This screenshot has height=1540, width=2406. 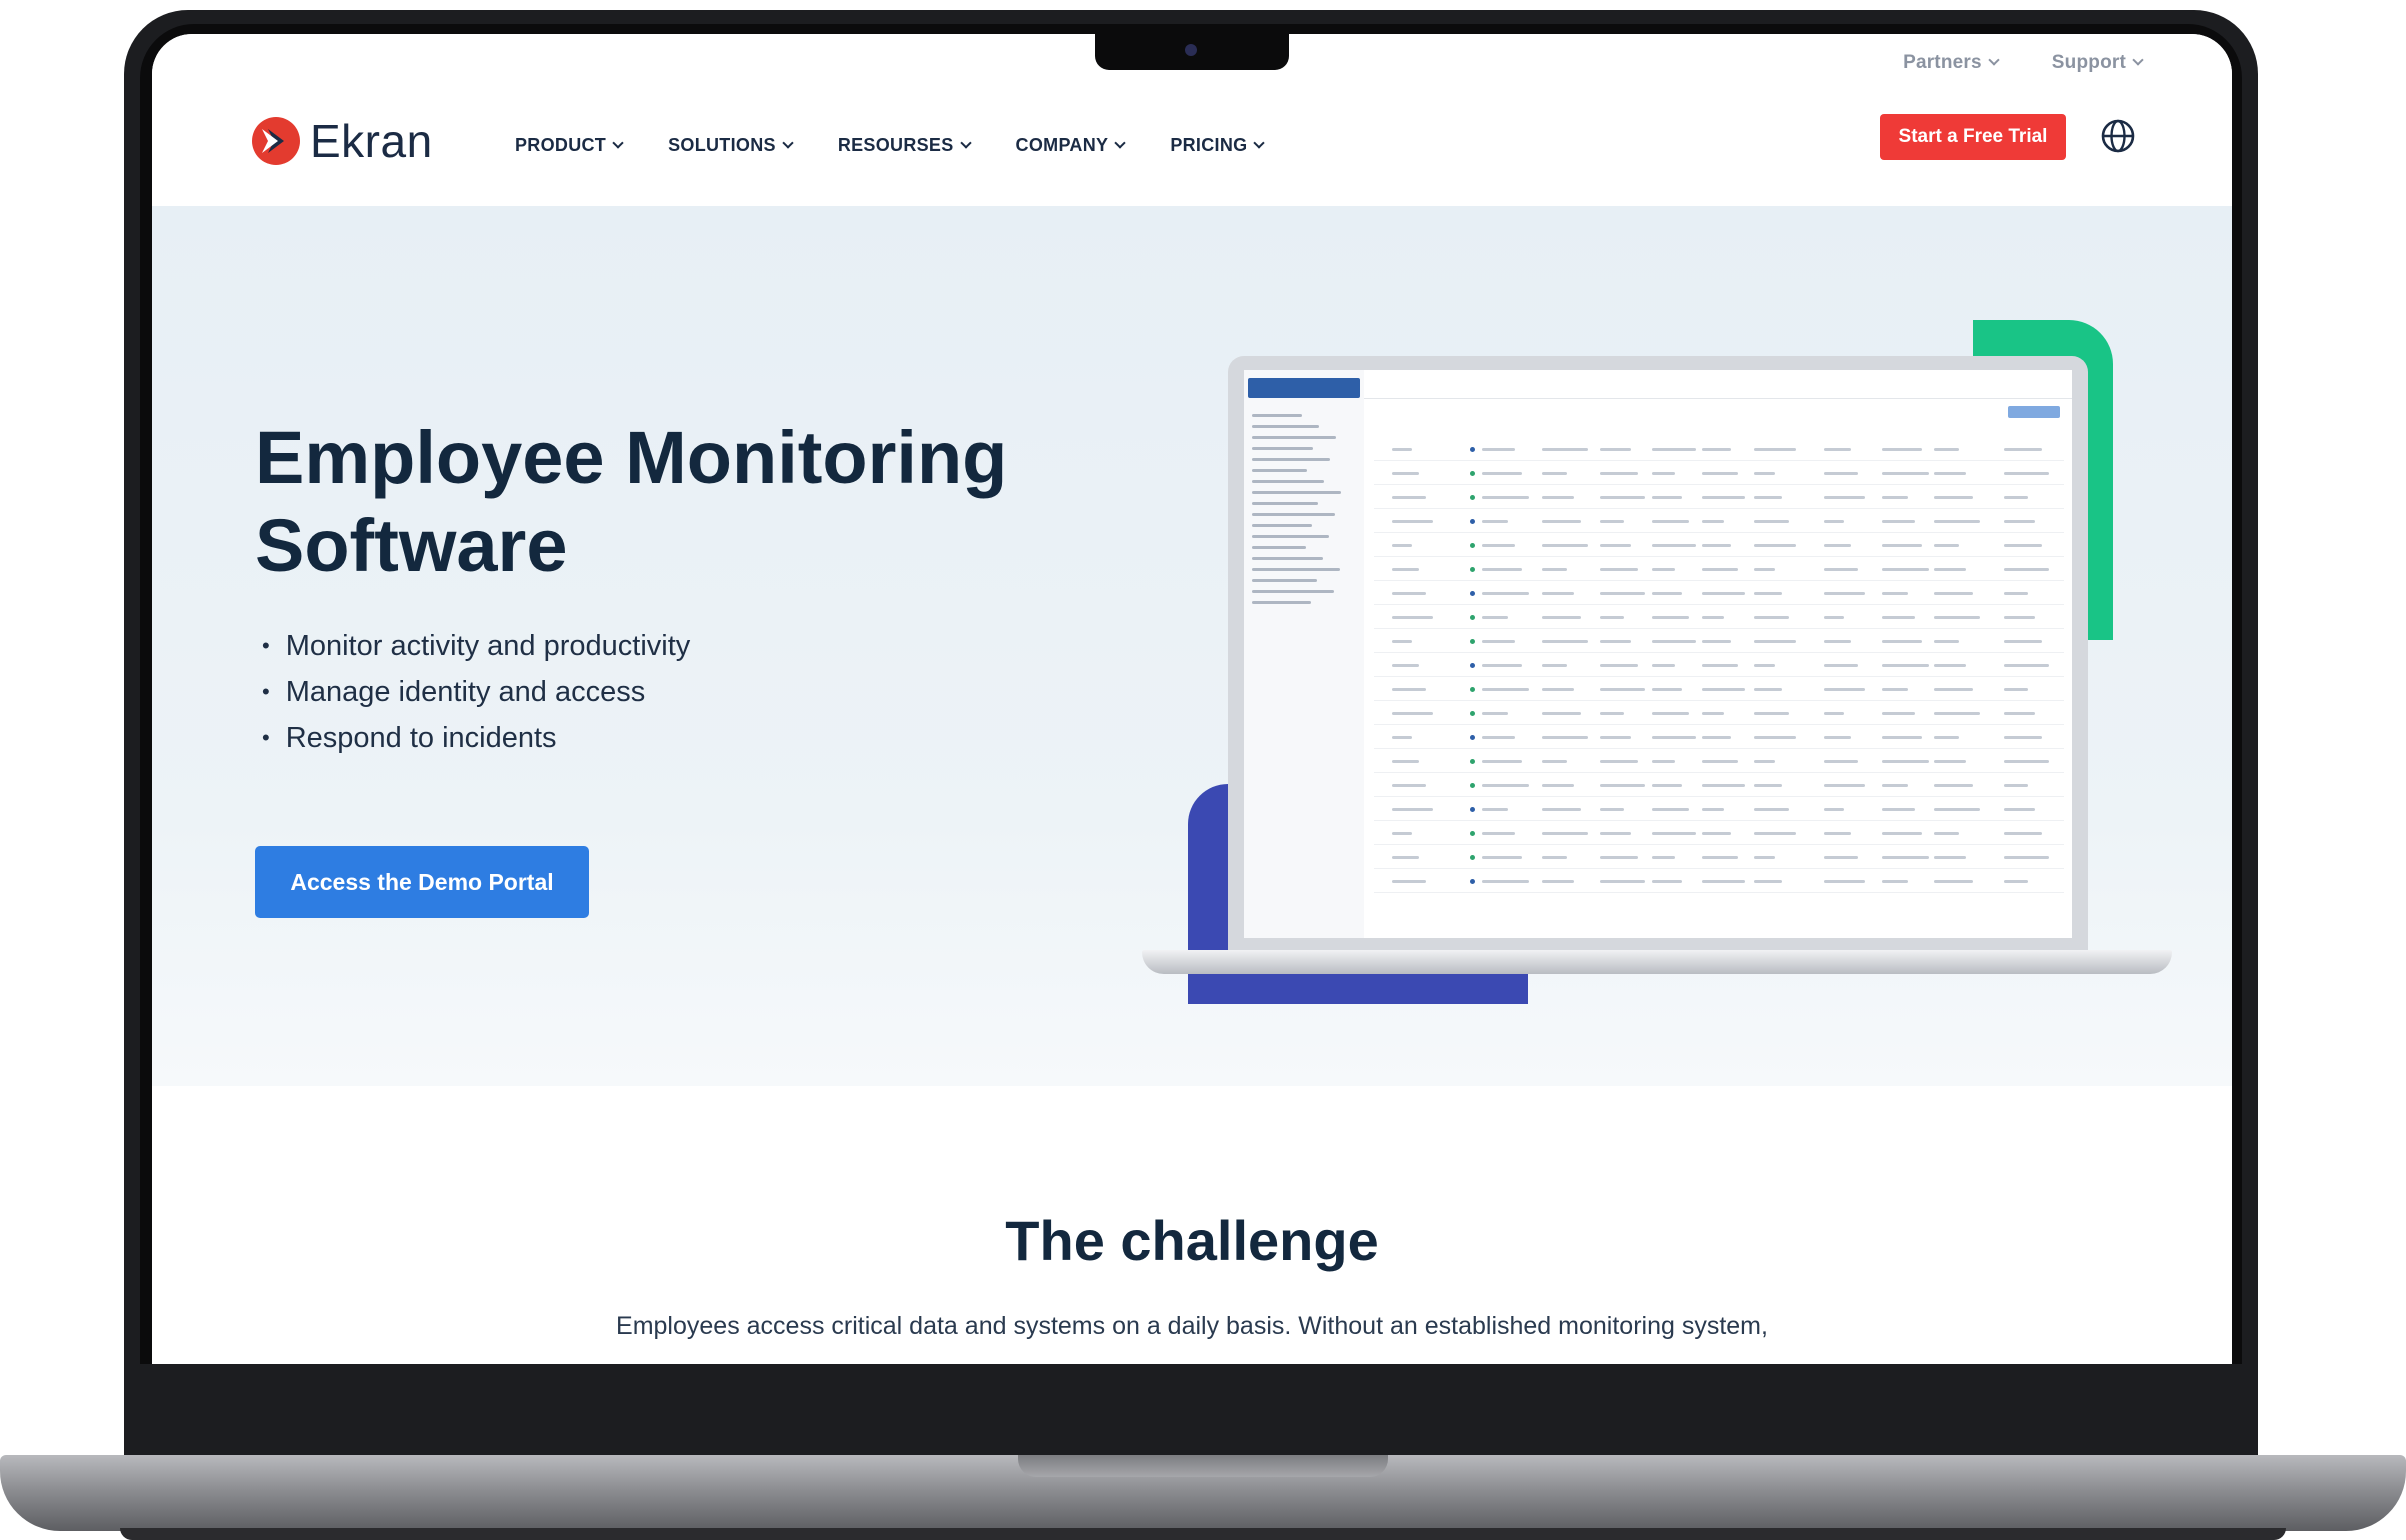 I want to click on nav-resources: RESOURSES, so click(x=905, y=145).